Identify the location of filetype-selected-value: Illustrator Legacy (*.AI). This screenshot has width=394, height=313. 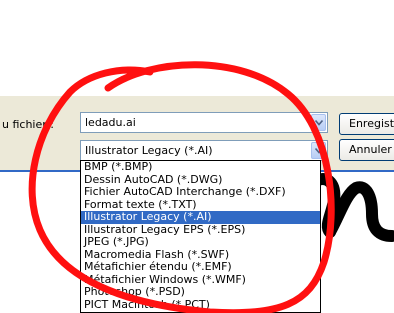
(149, 150).